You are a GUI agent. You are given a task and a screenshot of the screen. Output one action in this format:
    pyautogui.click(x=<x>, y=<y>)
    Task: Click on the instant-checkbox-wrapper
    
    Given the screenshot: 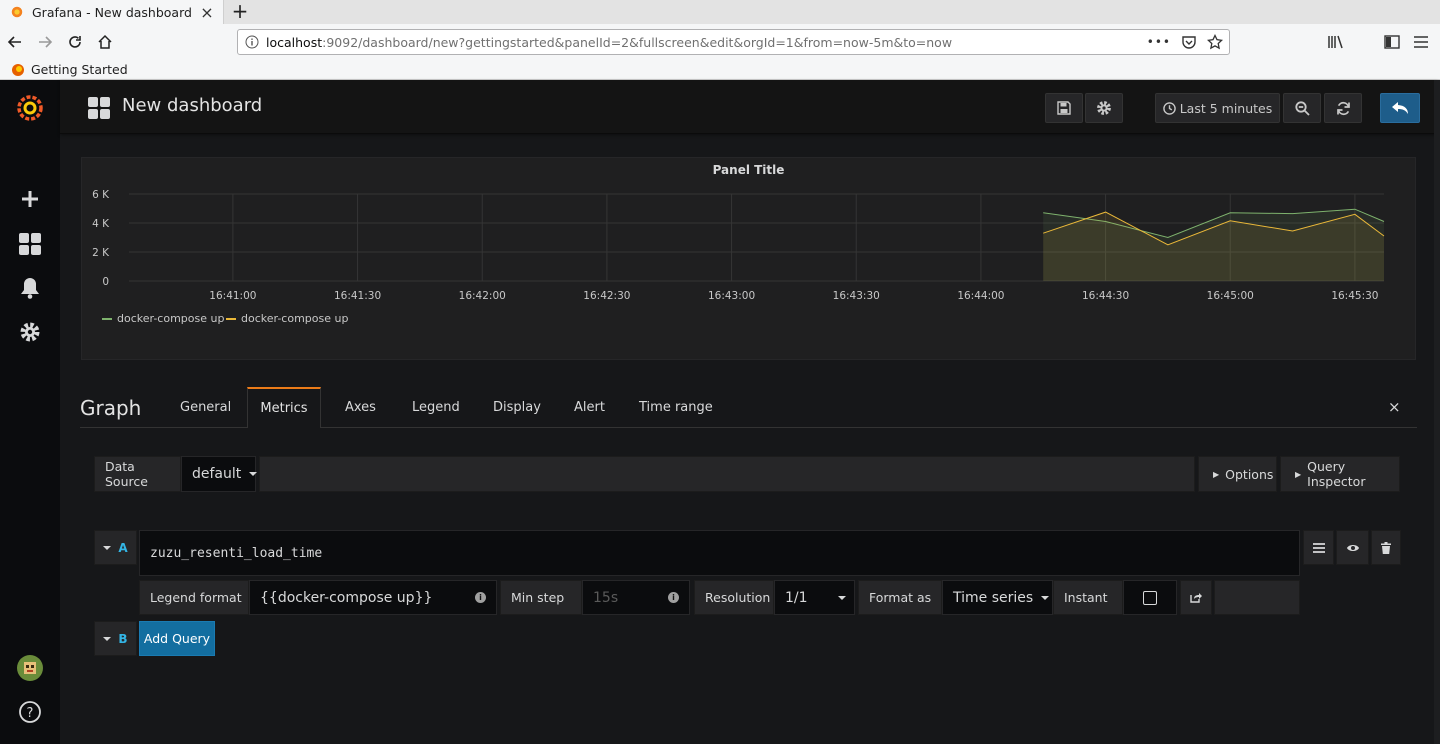 What is the action you would take?
    pyautogui.click(x=1150, y=597)
    